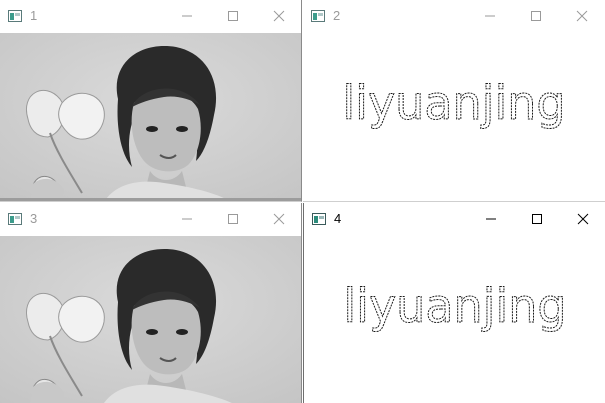 The width and height of the screenshot is (605, 403). What do you see at coordinates (150, 219) in the screenshot?
I see `title-bar: 3` at bounding box center [150, 219].